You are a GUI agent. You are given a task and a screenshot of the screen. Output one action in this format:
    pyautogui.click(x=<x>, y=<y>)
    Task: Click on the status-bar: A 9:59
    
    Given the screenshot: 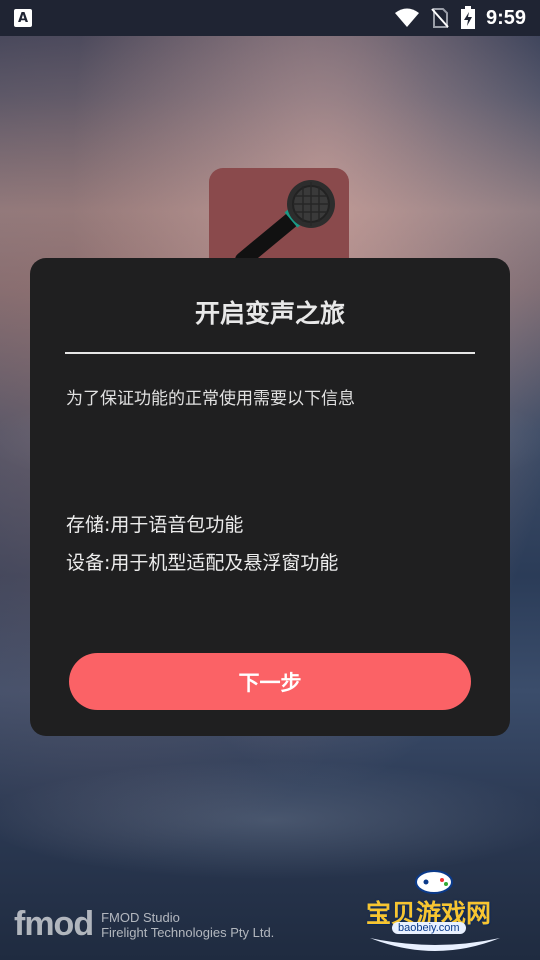 What is the action you would take?
    pyautogui.click(x=270, y=18)
    